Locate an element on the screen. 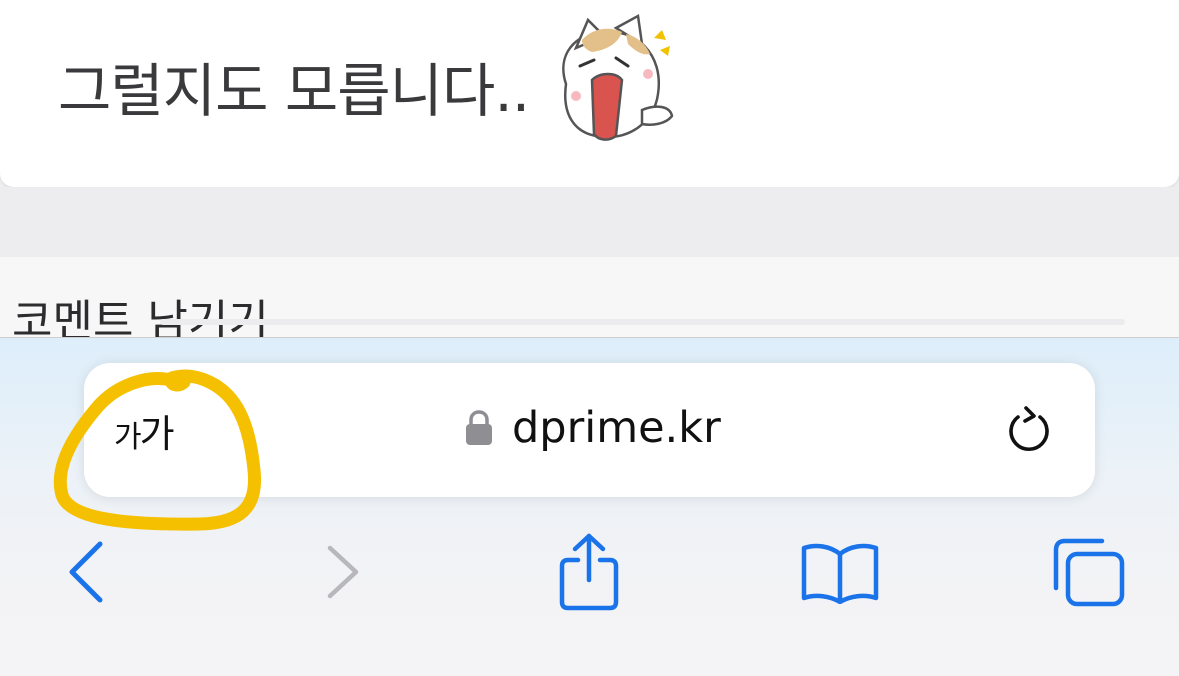 The height and width of the screenshot is (676, 1179). url-field: dprime.kr is located at coordinates (592, 428).